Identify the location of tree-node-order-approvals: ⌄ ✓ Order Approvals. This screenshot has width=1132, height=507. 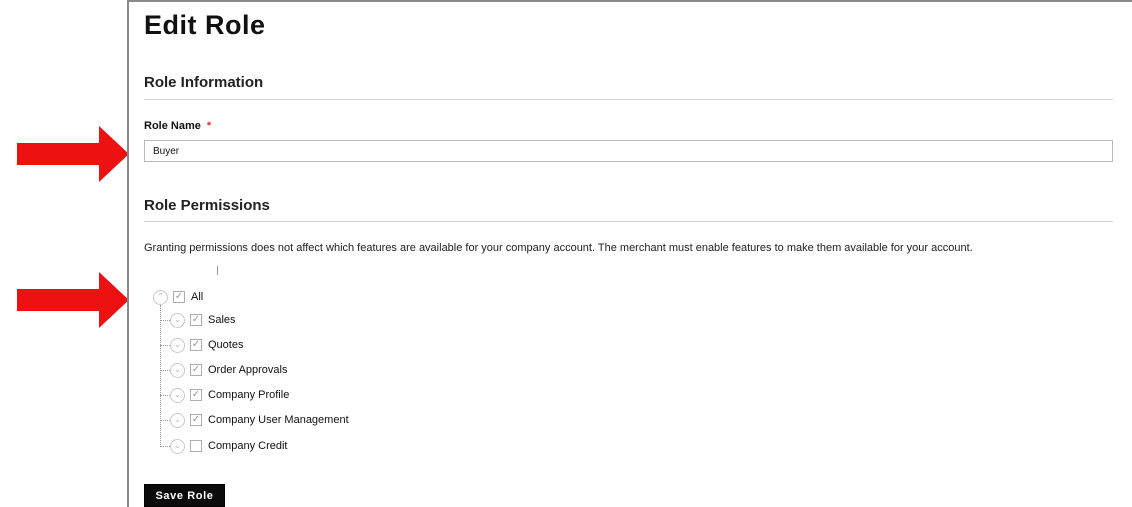
(228, 370).